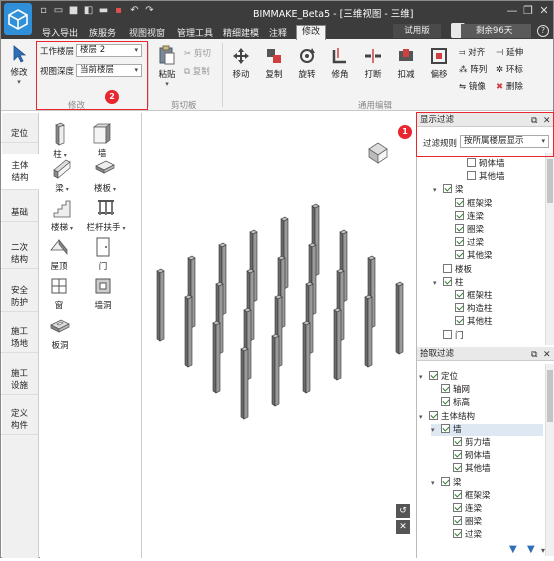  Describe the element at coordinates (509, 86) in the screenshot. I see `delete-button: ✖ 删除` at that location.